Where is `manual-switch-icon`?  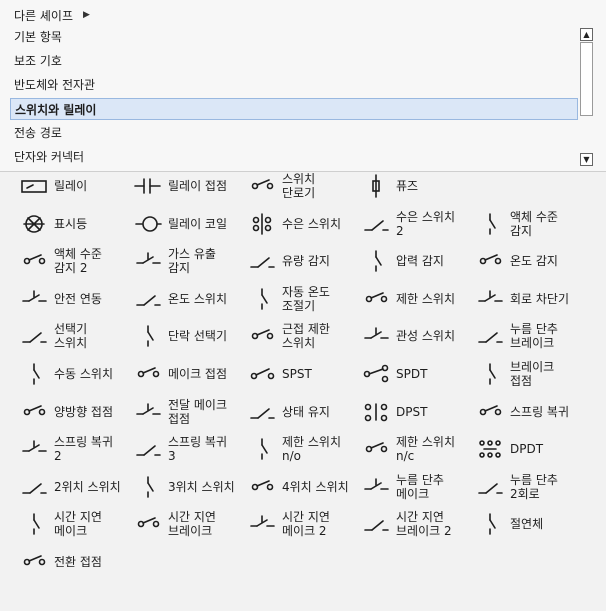
manual-switch-icon is located at coordinates (34, 374).